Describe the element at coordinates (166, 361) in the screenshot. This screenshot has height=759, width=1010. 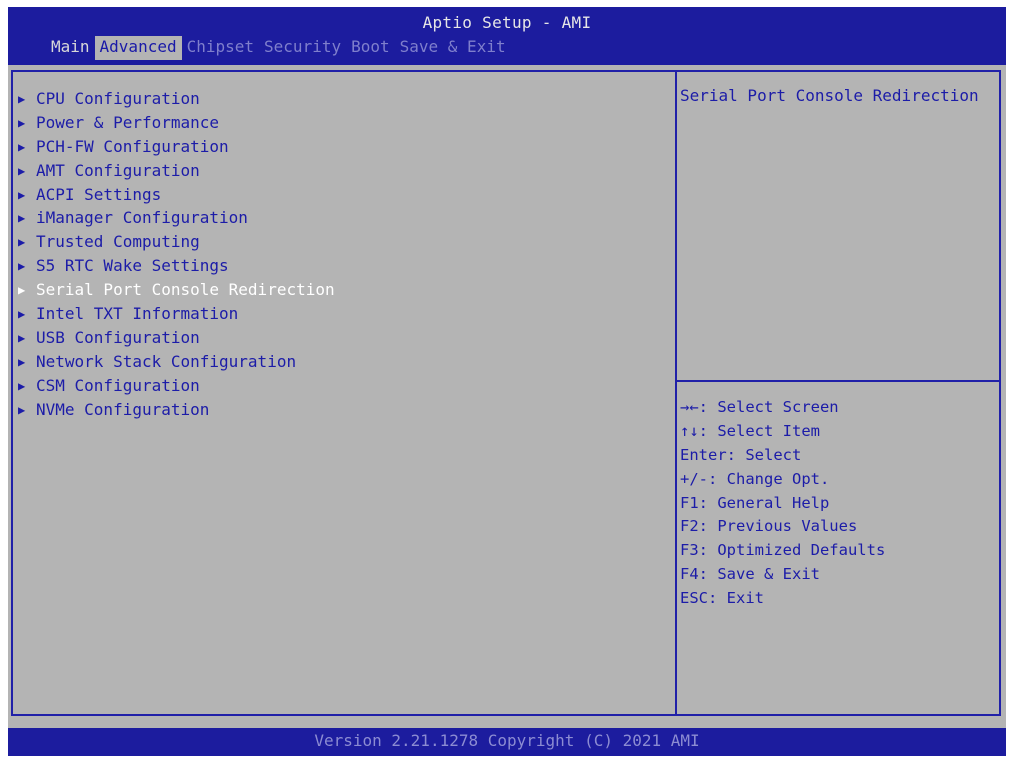
I see `menu-item-label: Network Stack Configuration` at that location.